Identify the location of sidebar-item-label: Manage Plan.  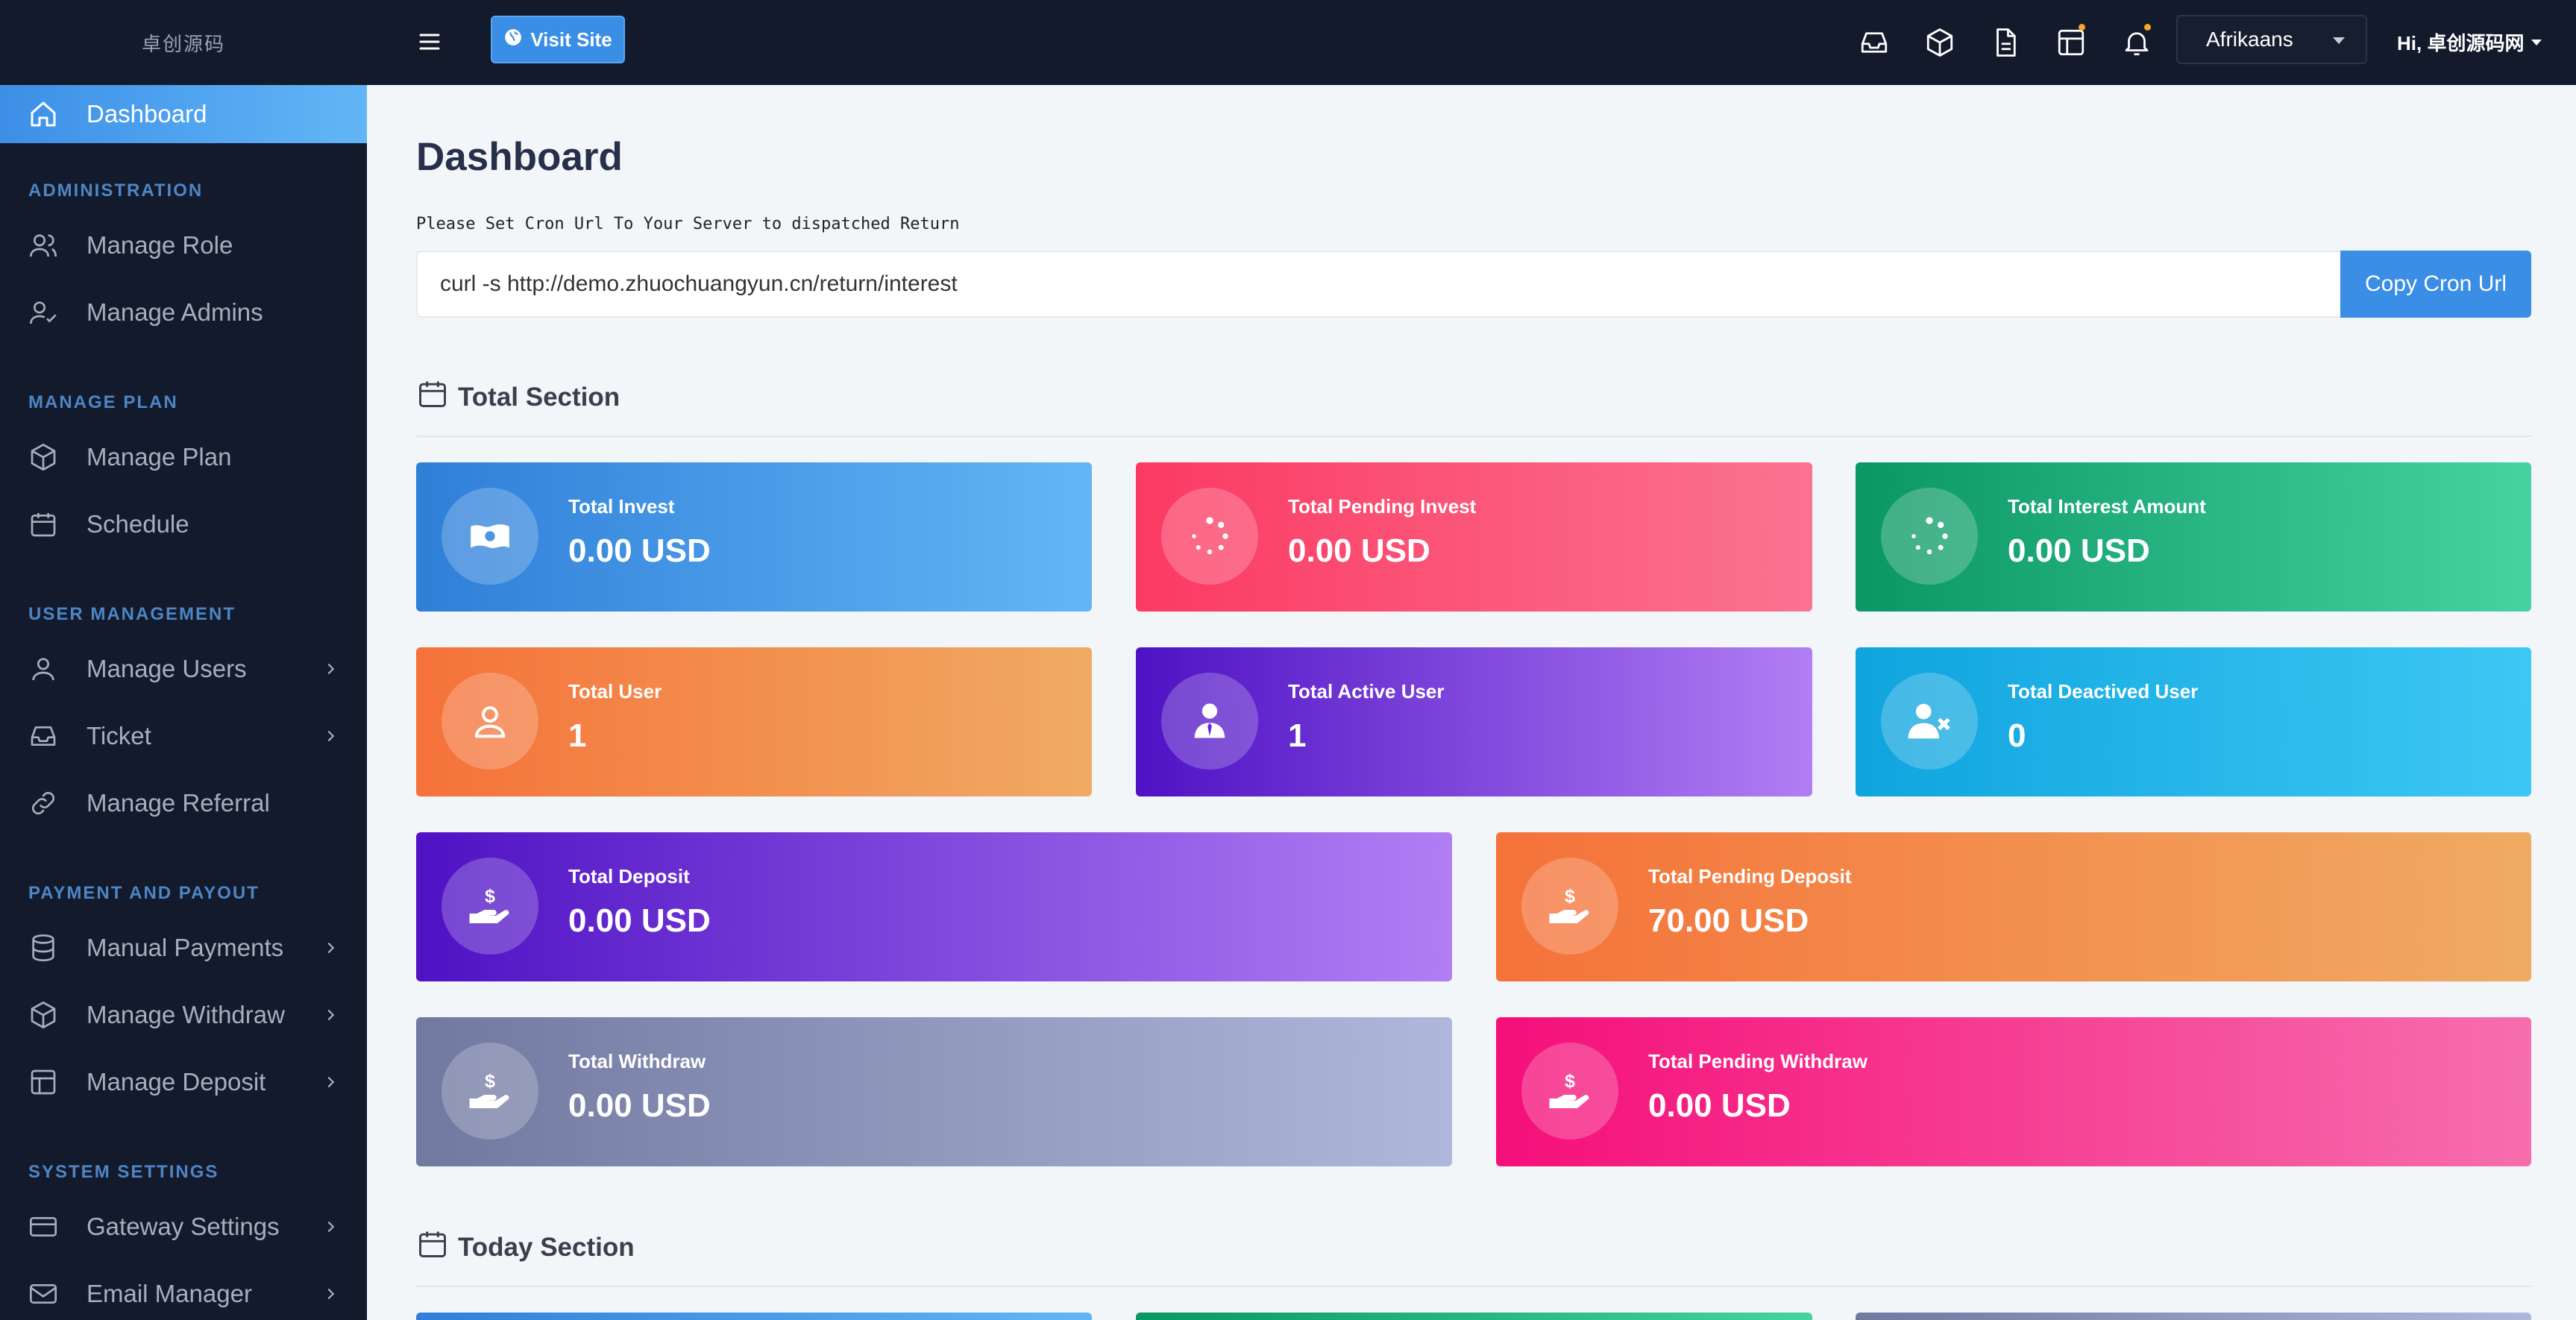
(159, 457).